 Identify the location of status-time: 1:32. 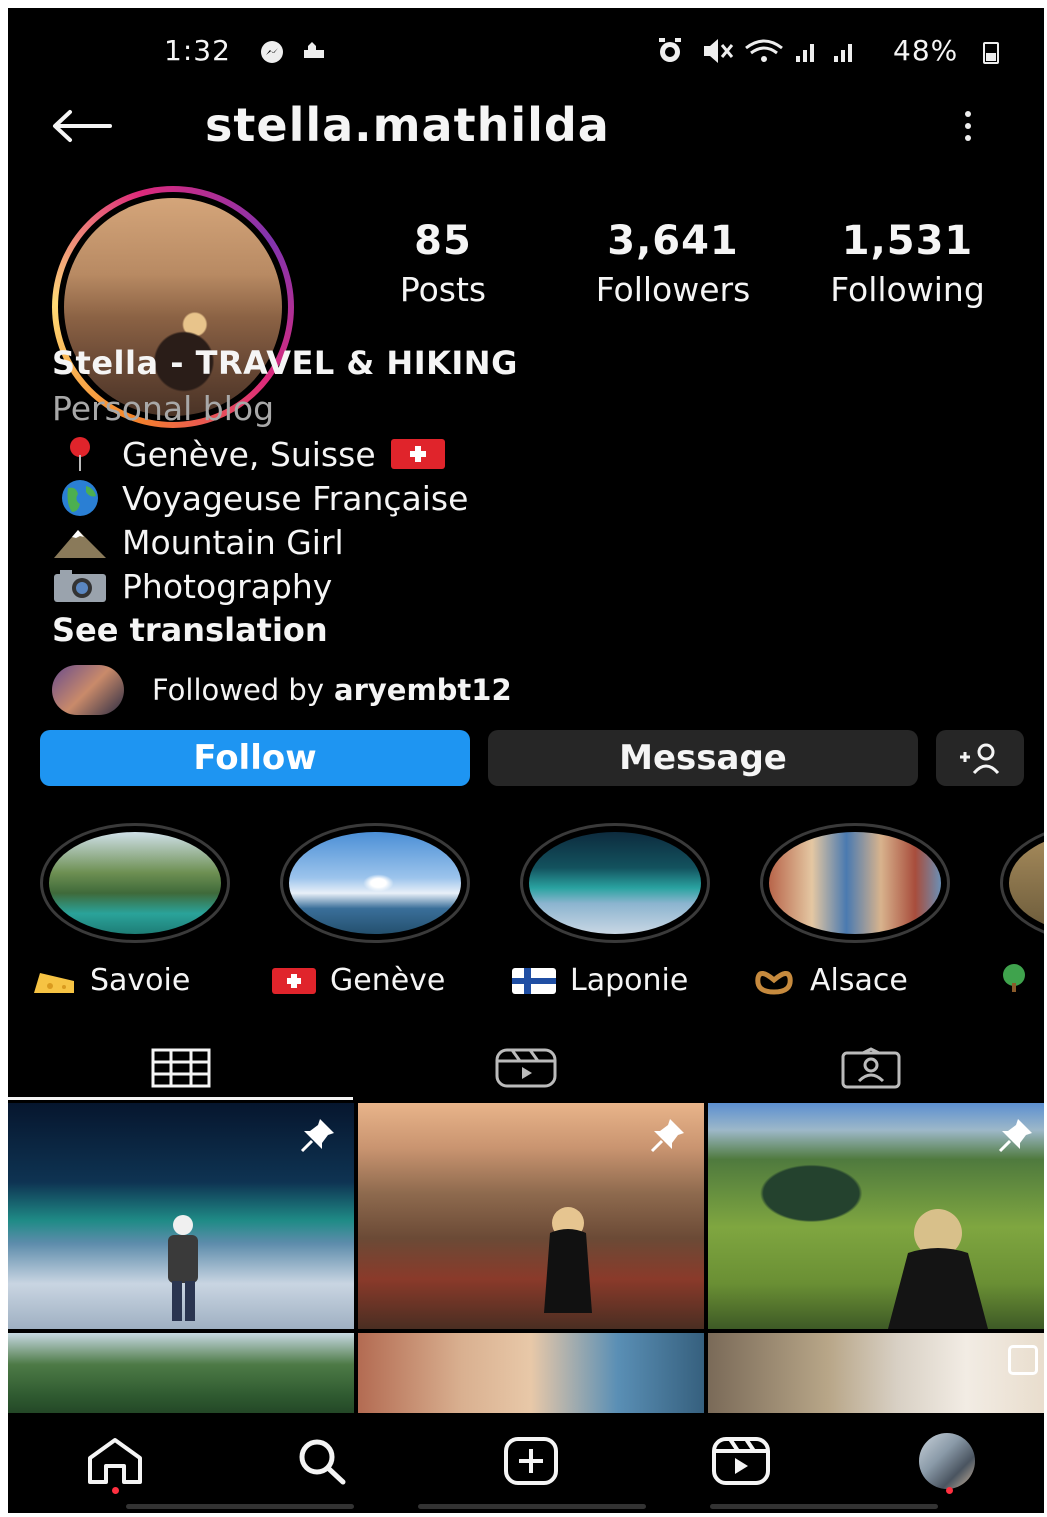
(197, 50).